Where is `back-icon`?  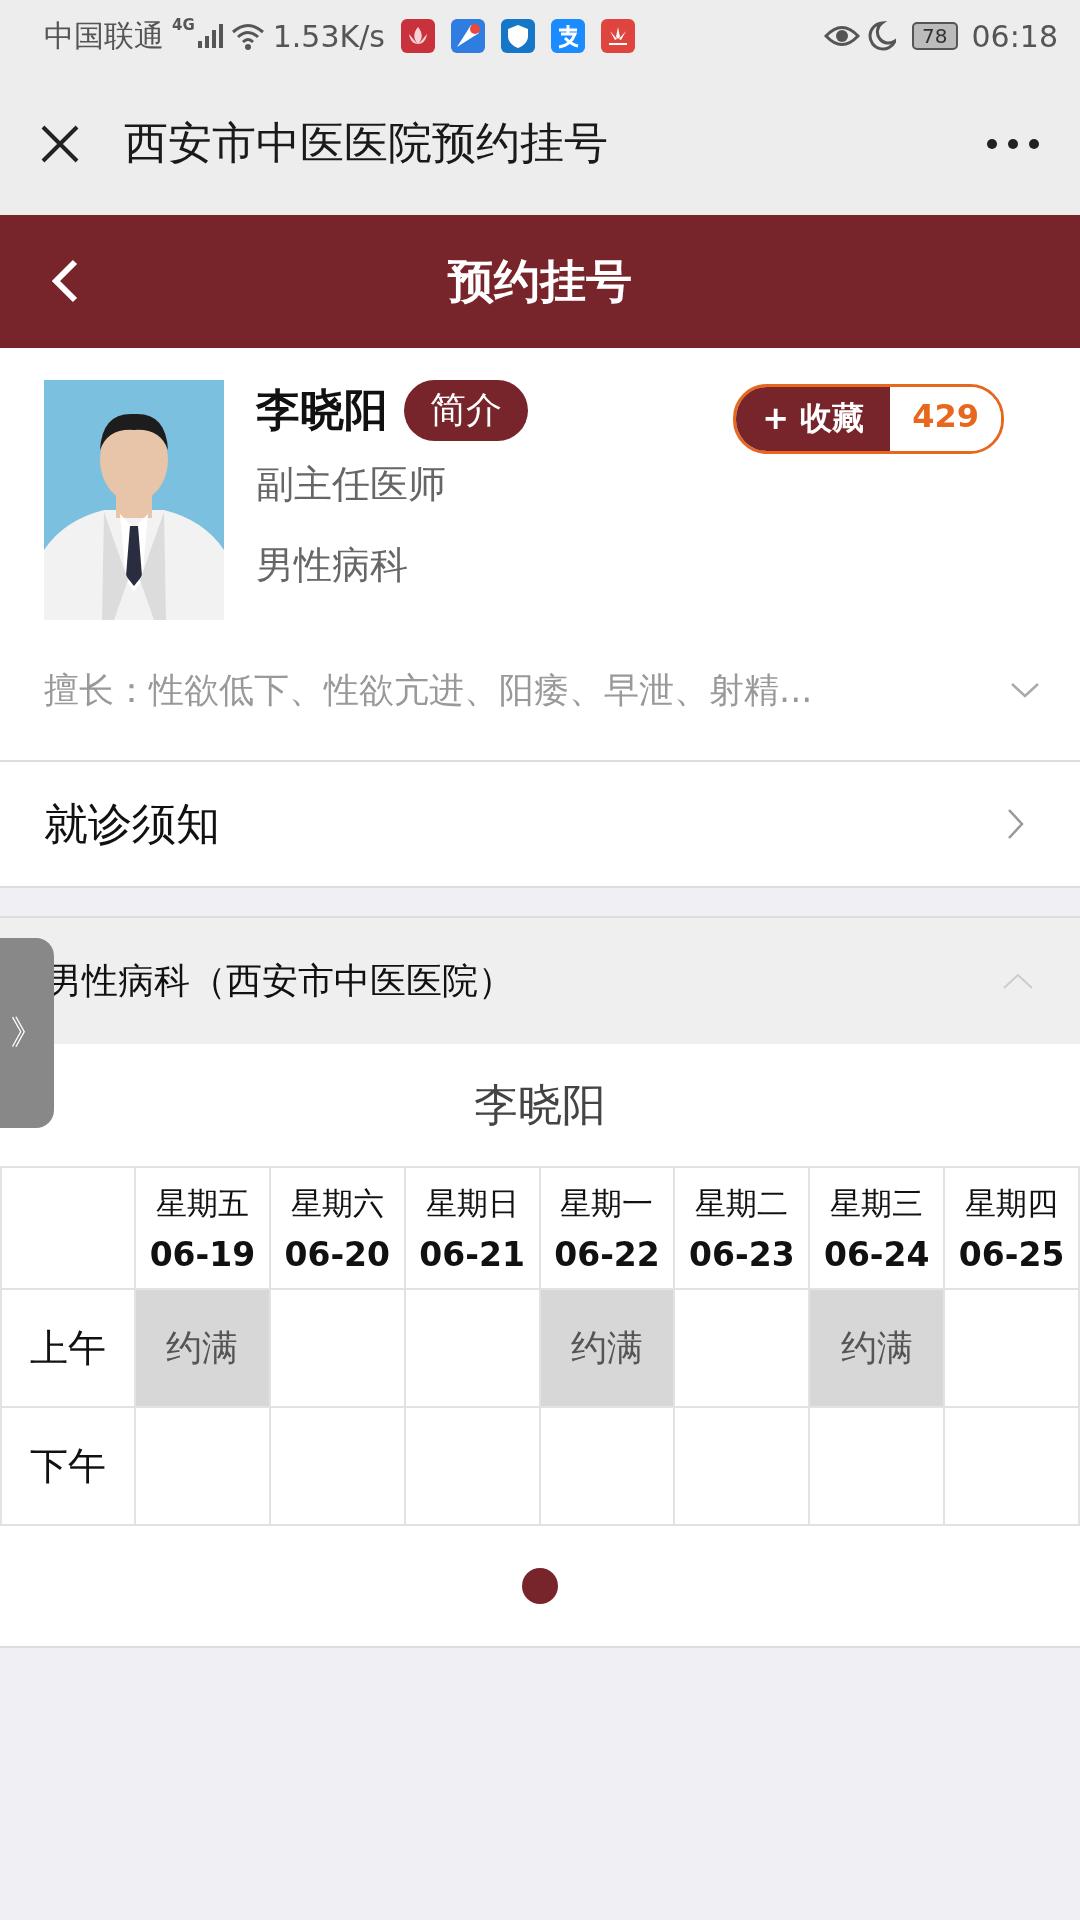 back-icon is located at coordinates (65, 281).